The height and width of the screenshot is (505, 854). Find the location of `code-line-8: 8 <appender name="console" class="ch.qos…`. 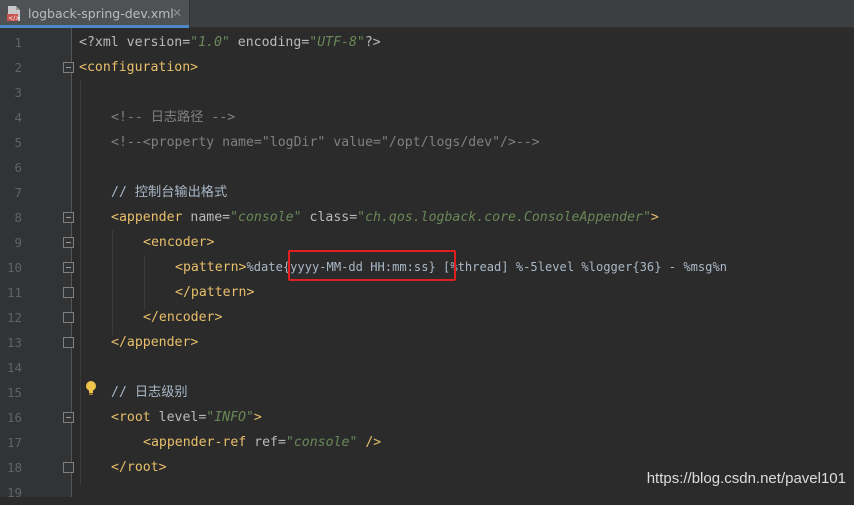

code-line-8: 8 <appender name="console" class="ch.qos… is located at coordinates (427, 217).